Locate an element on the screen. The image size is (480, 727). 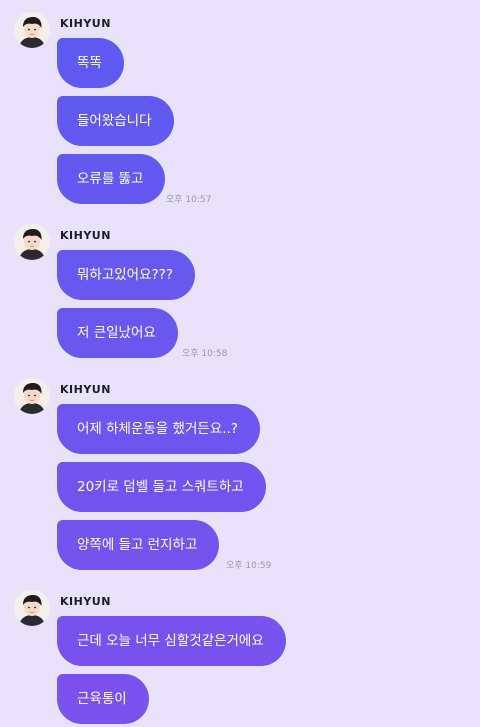
message-bubble: 뭐하고있어요??? is located at coordinates (126, 275).